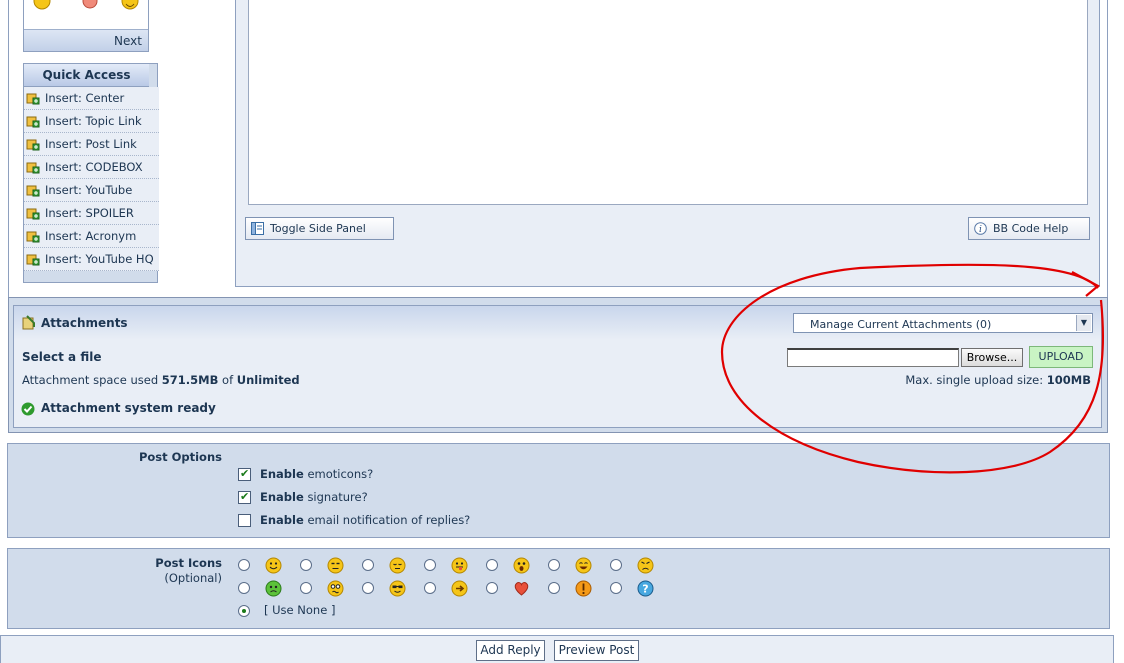 The image size is (1124, 663). I want to click on arrow-icon, so click(459, 588).